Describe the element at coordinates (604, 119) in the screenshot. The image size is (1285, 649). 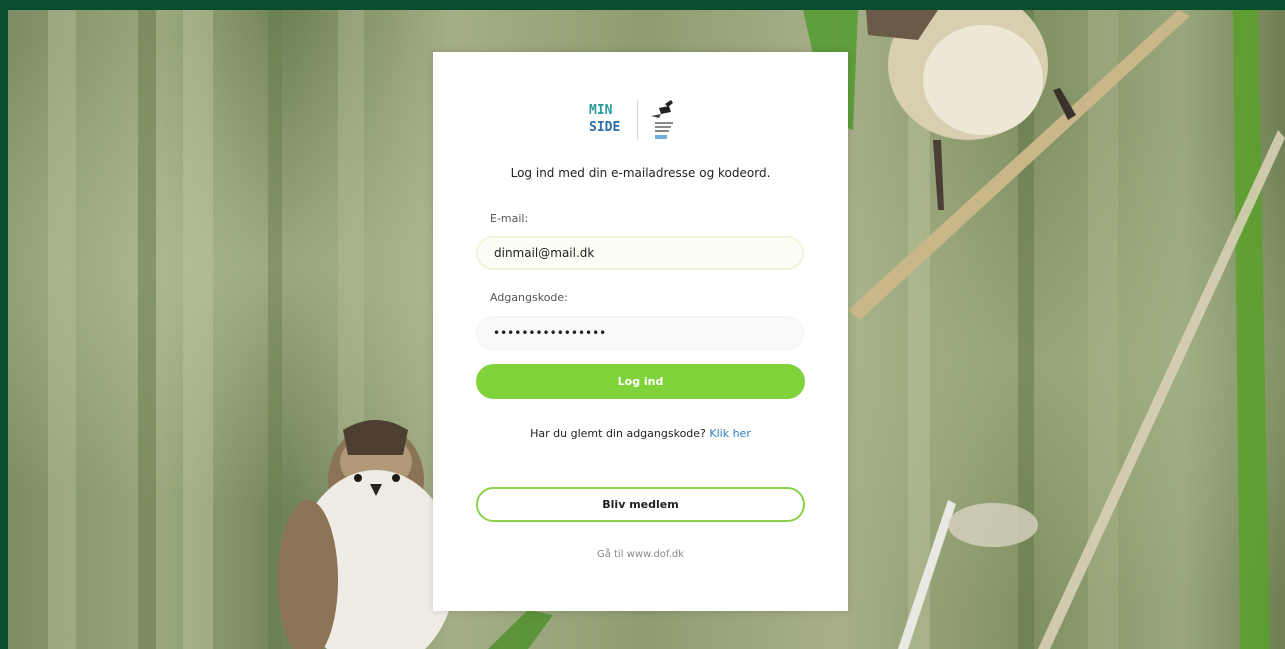
I see `logo-wordmark: MIN SIDE` at that location.